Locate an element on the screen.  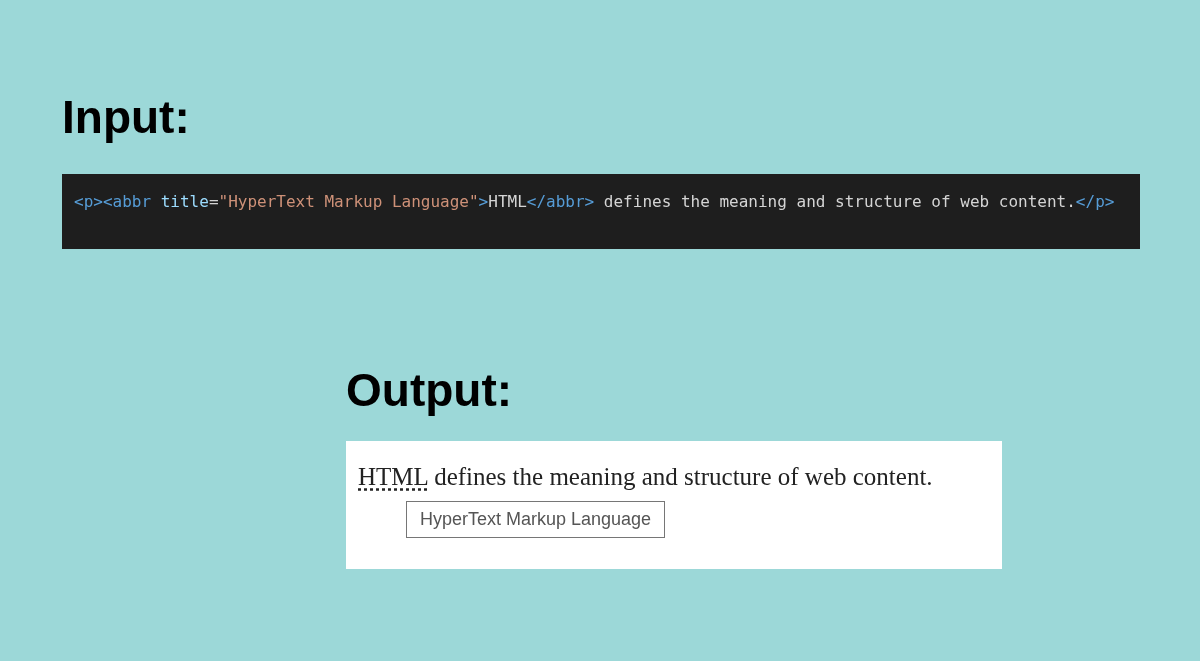
code-line: <p><abbr title="HyperText Markup Language">HTML</abbr> defines the meaning and structure of web content.</p> is located at coordinates (594, 201).